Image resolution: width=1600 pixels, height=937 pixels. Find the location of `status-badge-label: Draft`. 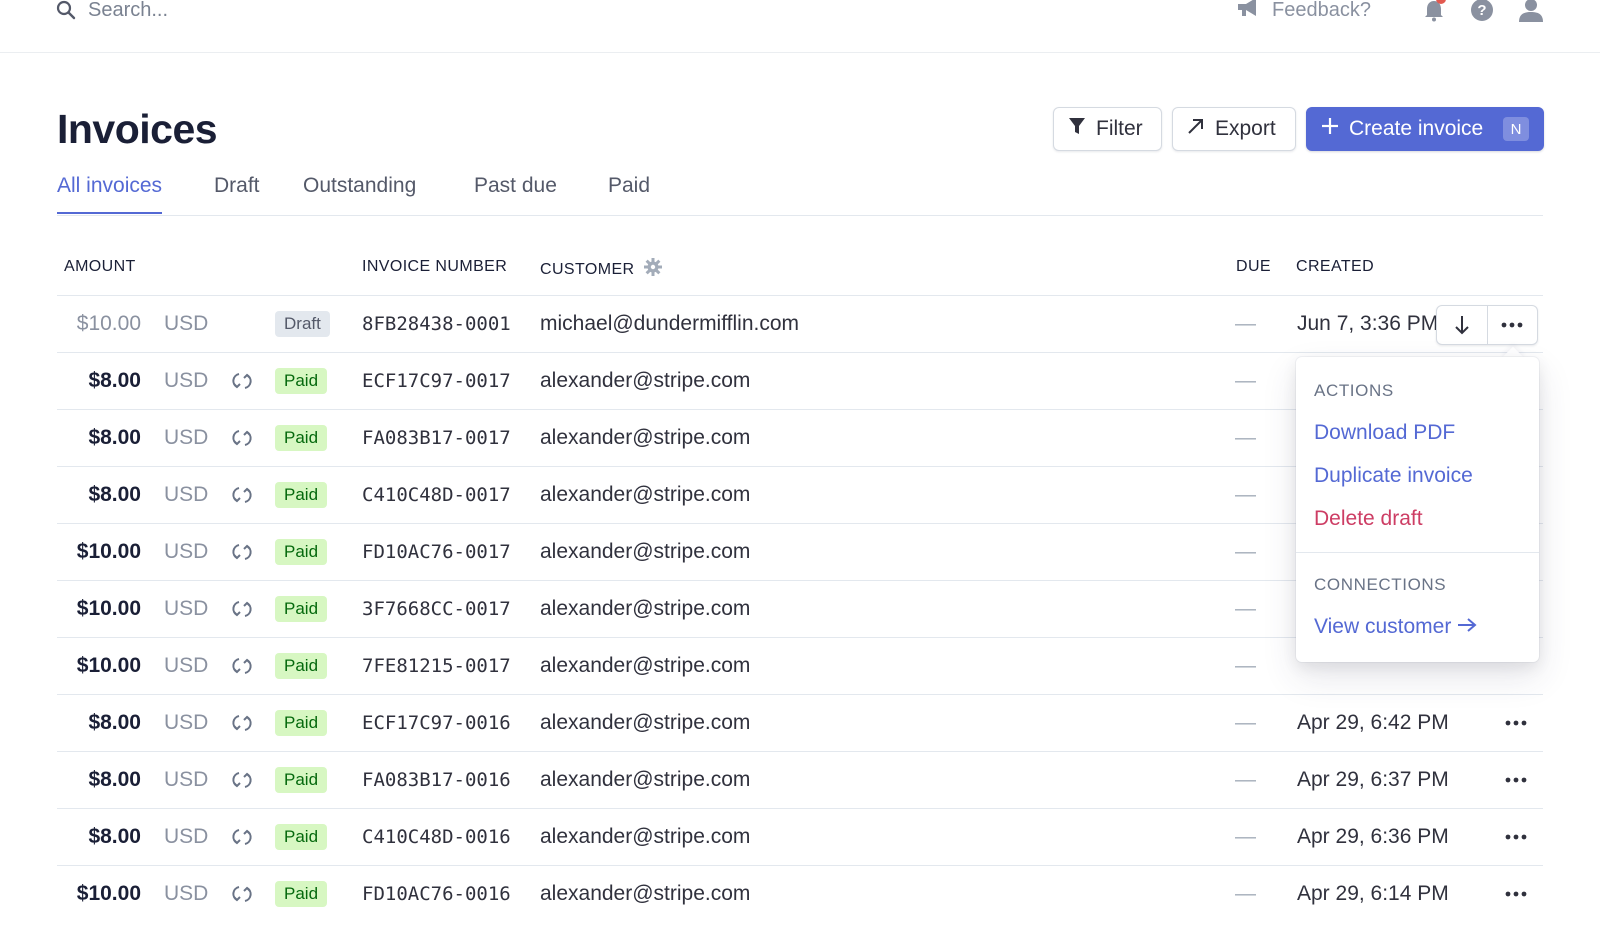

status-badge-label: Draft is located at coordinates (302, 324).